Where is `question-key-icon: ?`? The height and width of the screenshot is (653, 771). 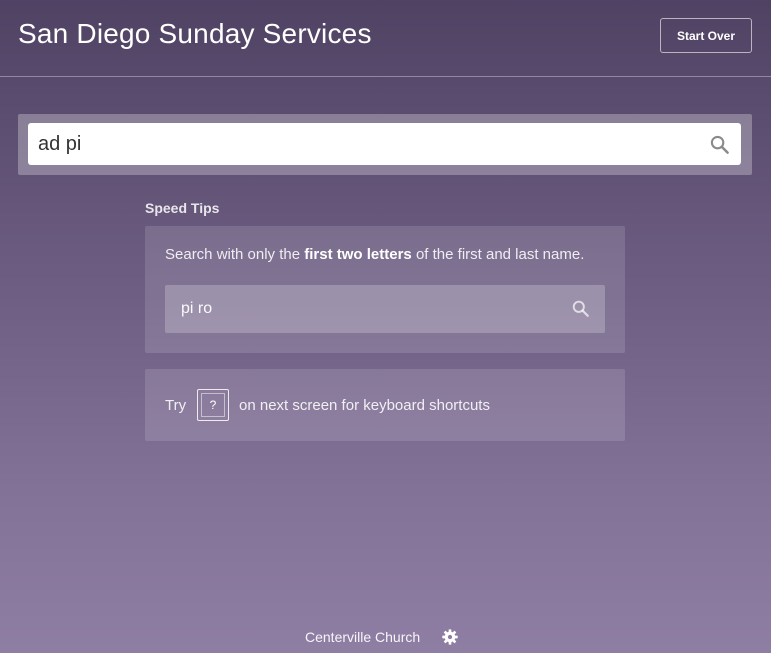
question-key-icon: ? is located at coordinates (213, 405).